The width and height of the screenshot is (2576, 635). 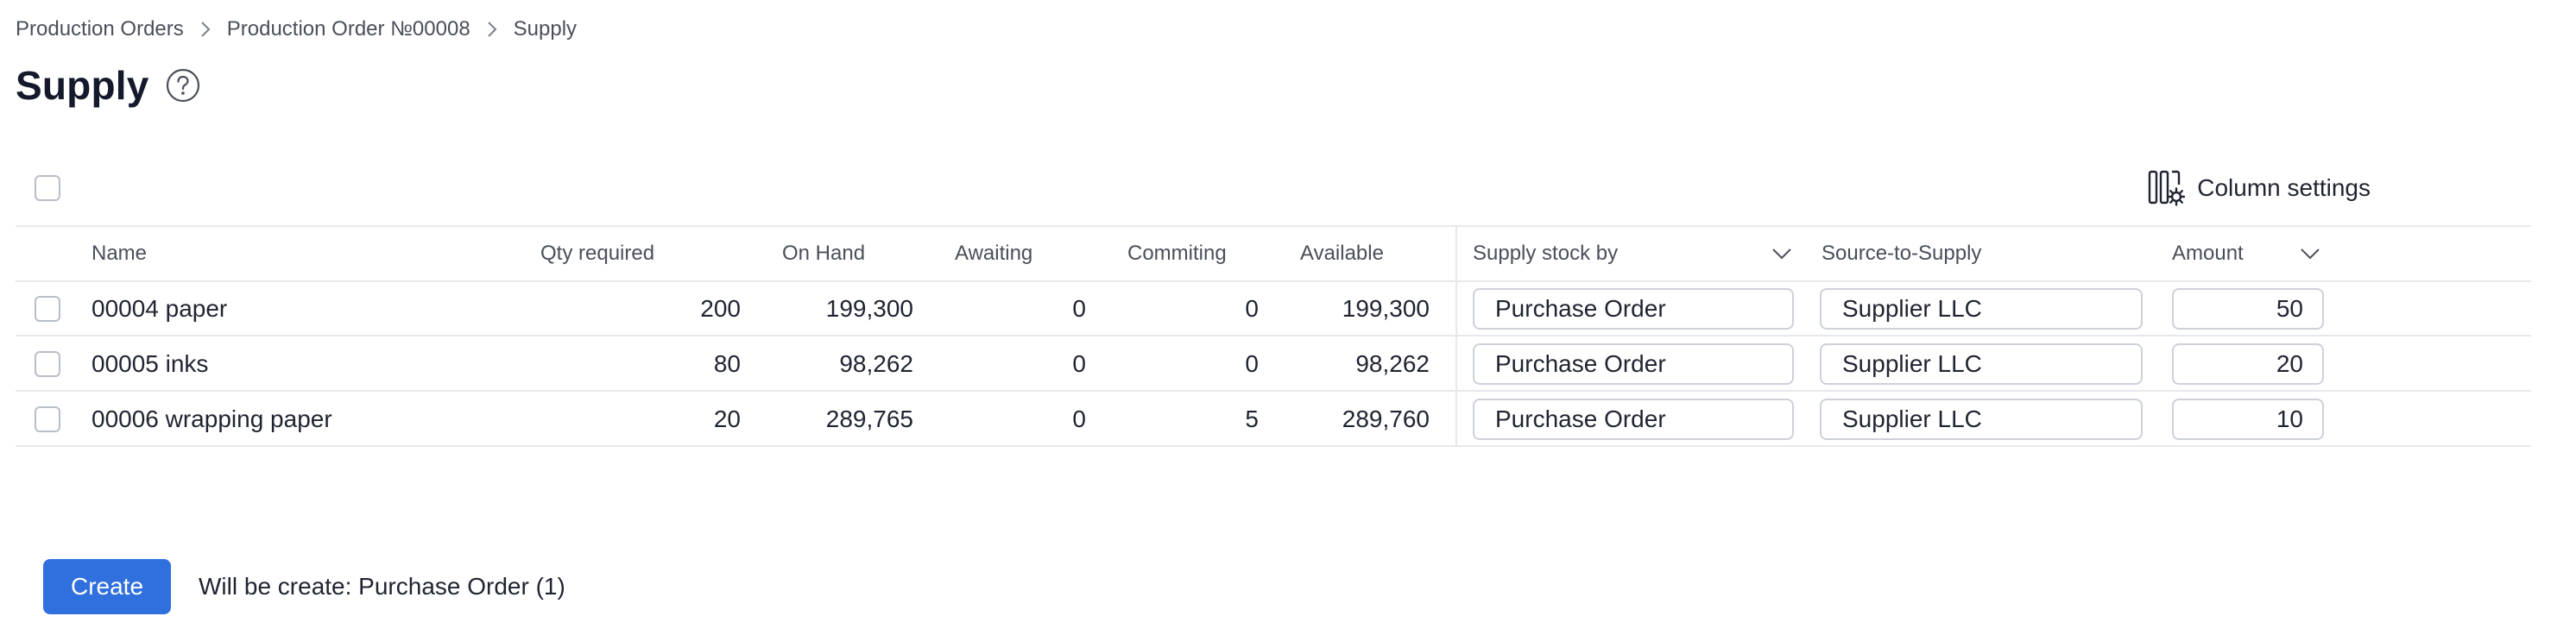 I want to click on breadcrumb-supply: Supply, so click(x=545, y=29).